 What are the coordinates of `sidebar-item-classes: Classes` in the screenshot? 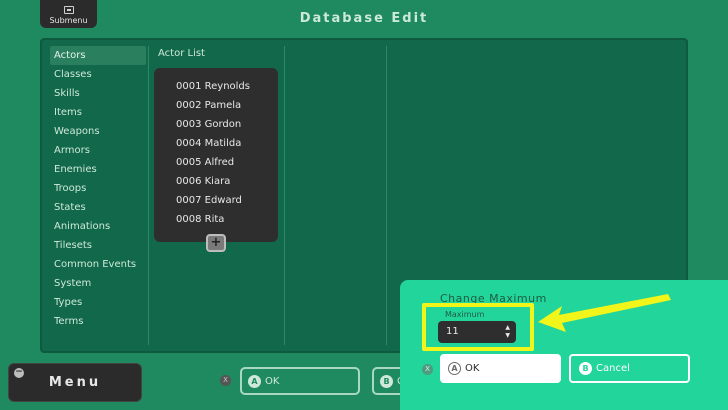 It's located at (98, 74).